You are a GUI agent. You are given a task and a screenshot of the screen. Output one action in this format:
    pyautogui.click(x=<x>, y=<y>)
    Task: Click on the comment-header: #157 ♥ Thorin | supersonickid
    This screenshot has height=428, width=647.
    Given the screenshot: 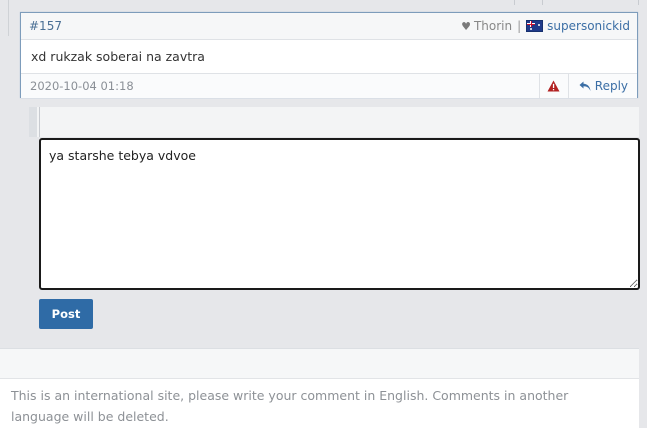 What is the action you would take?
    pyautogui.click(x=329, y=26)
    